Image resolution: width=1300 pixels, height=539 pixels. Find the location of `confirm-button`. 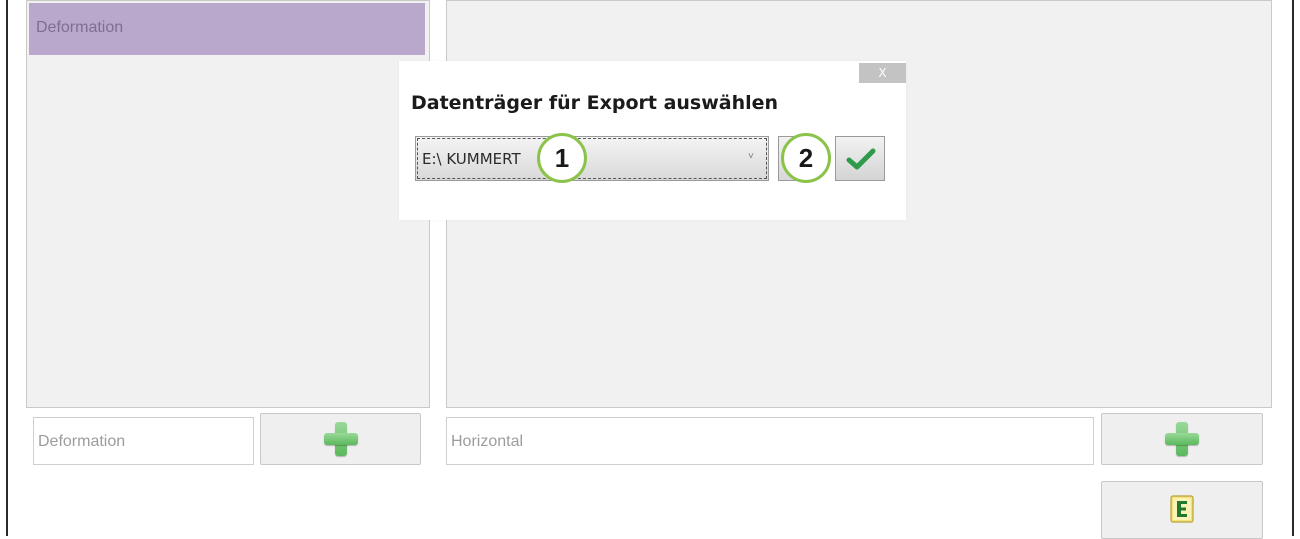

confirm-button is located at coordinates (860, 158).